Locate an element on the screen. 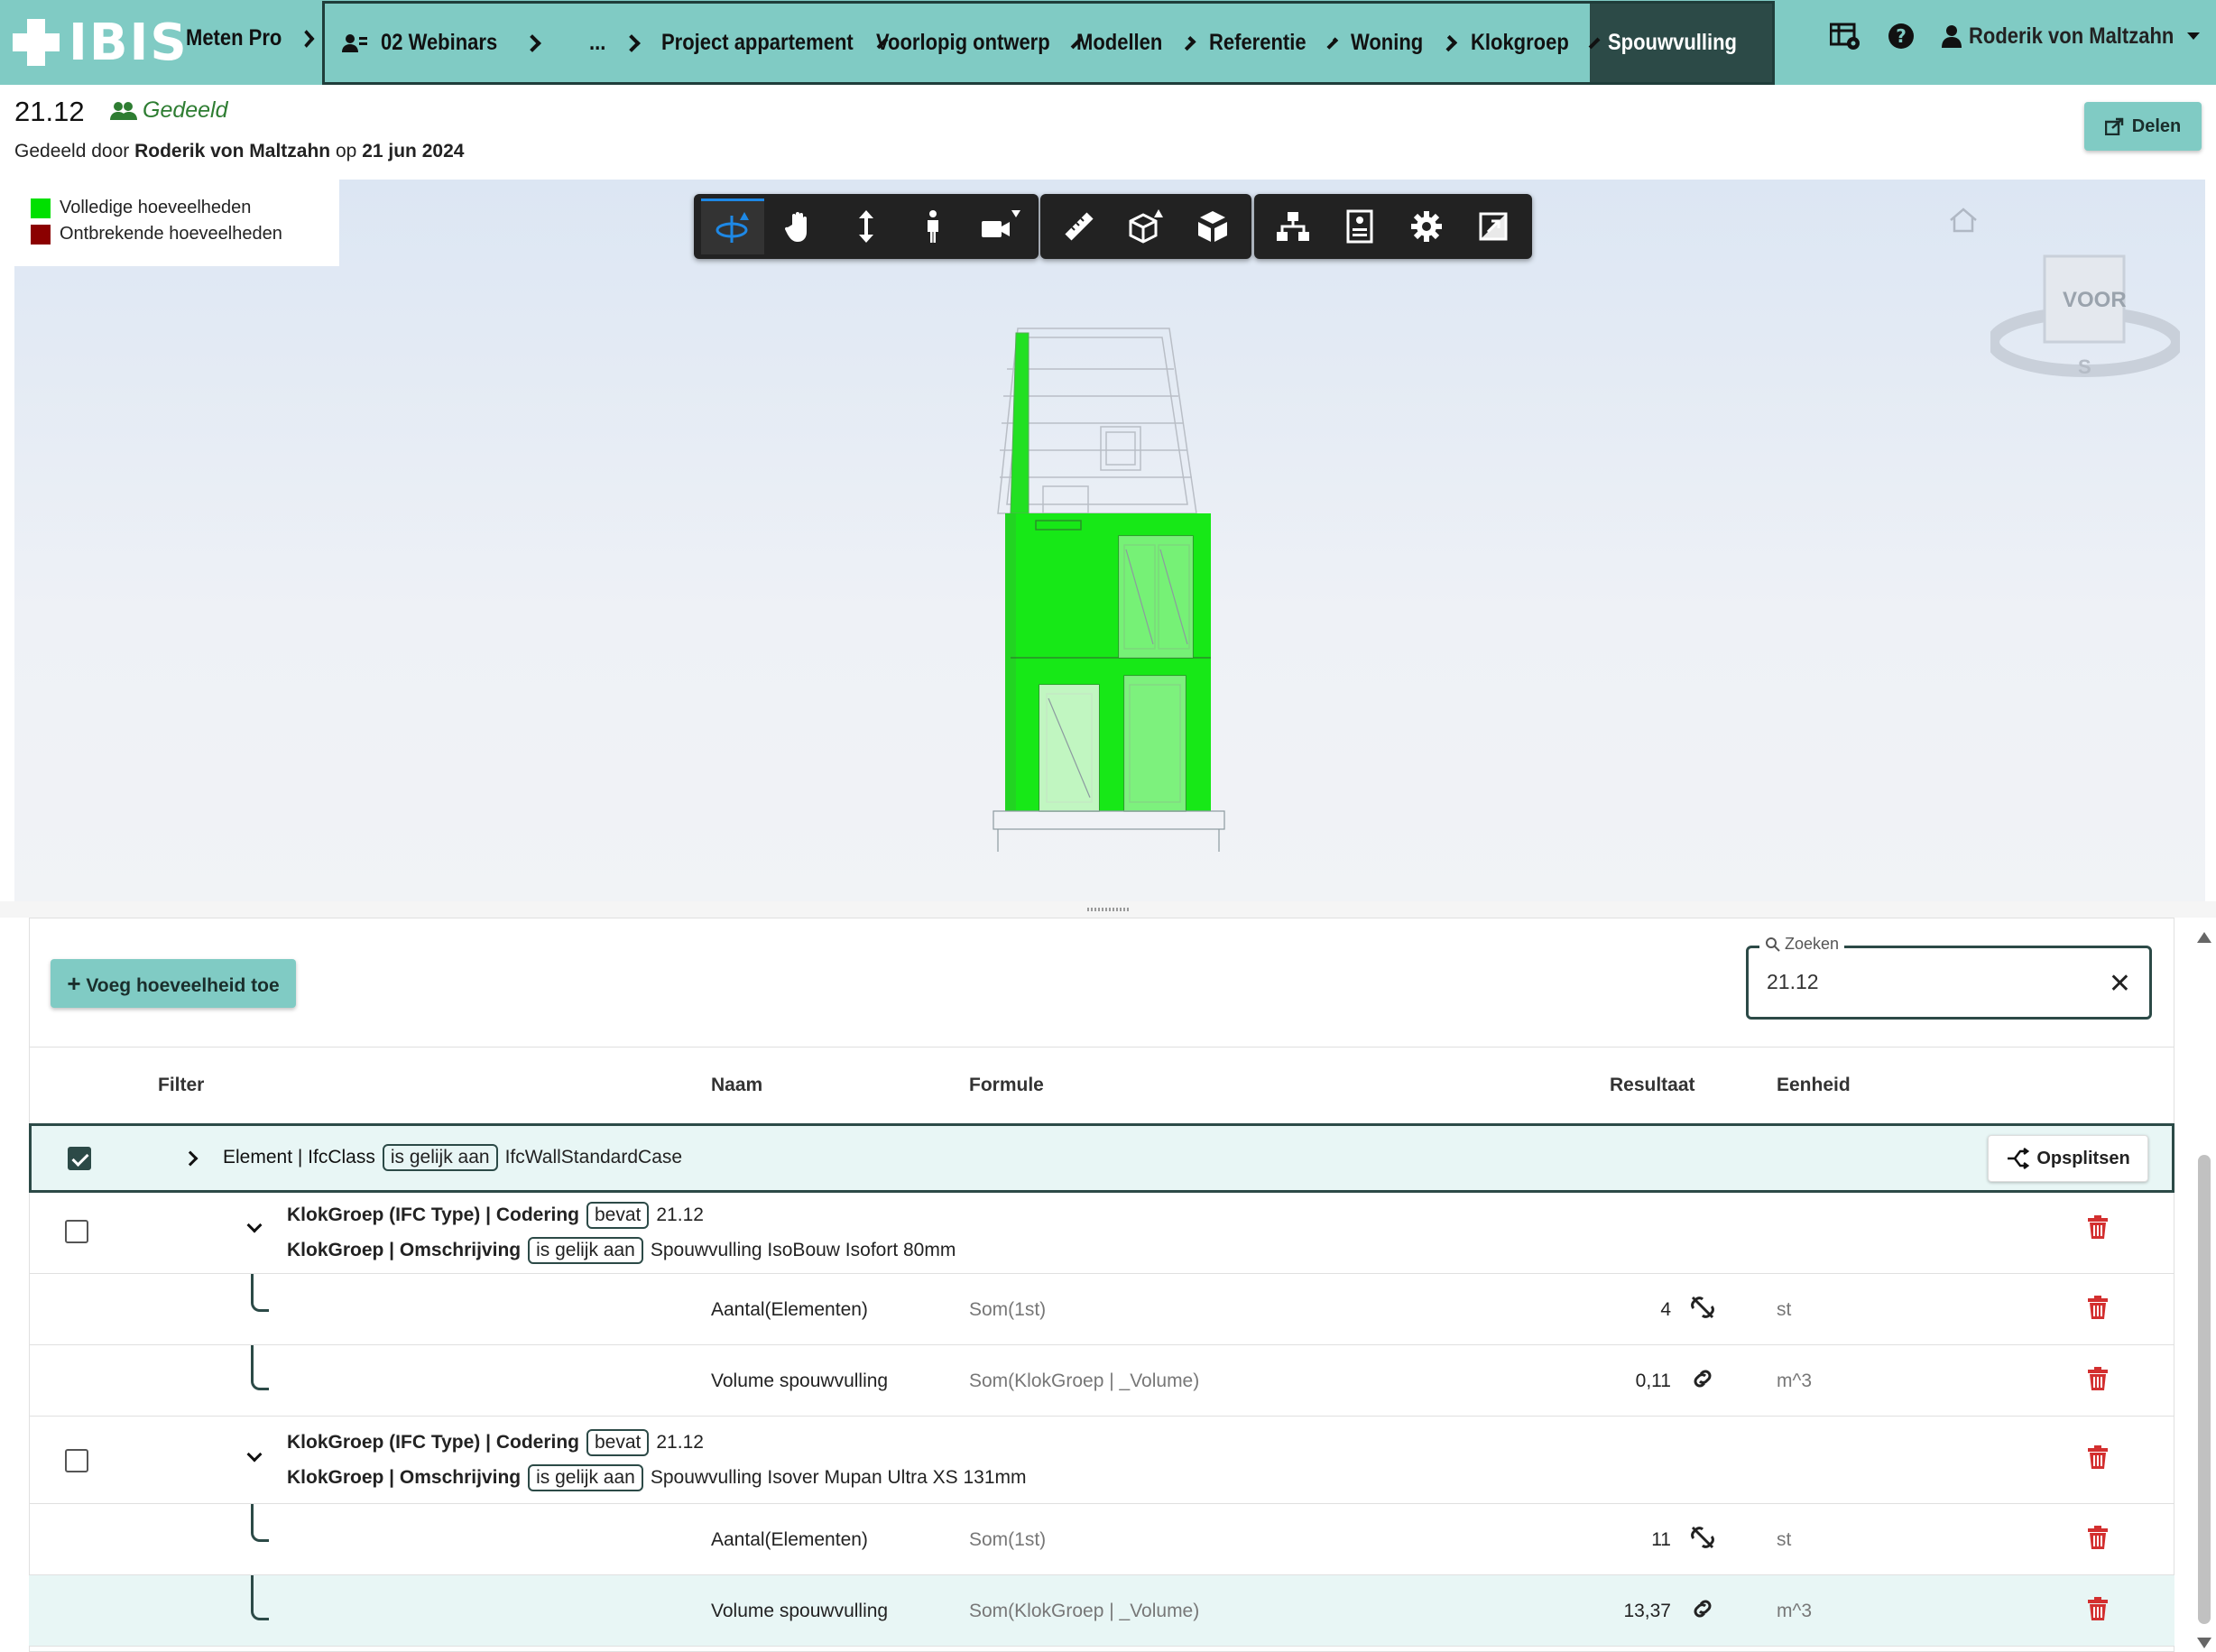 The height and width of the screenshot is (1652, 2216). building-model is located at coordinates (1109, 590).